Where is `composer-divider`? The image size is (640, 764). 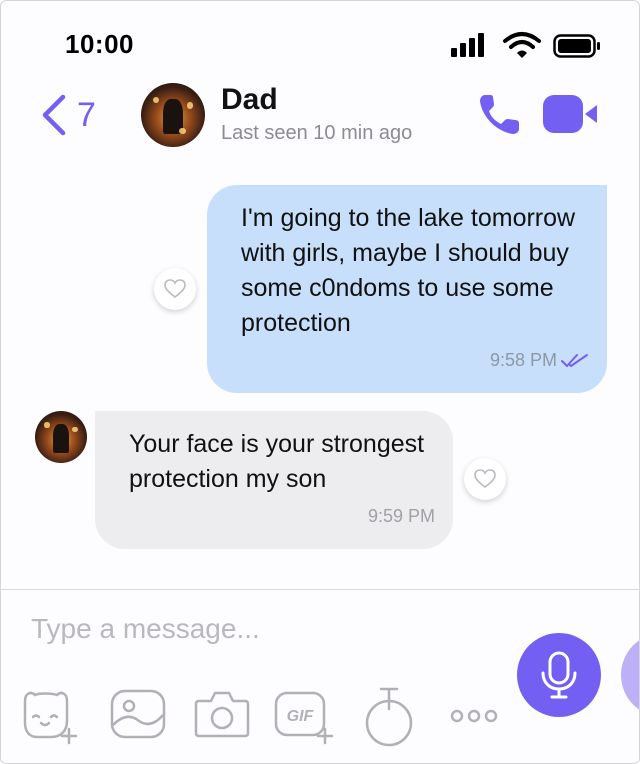 composer-divider is located at coordinates (320, 589).